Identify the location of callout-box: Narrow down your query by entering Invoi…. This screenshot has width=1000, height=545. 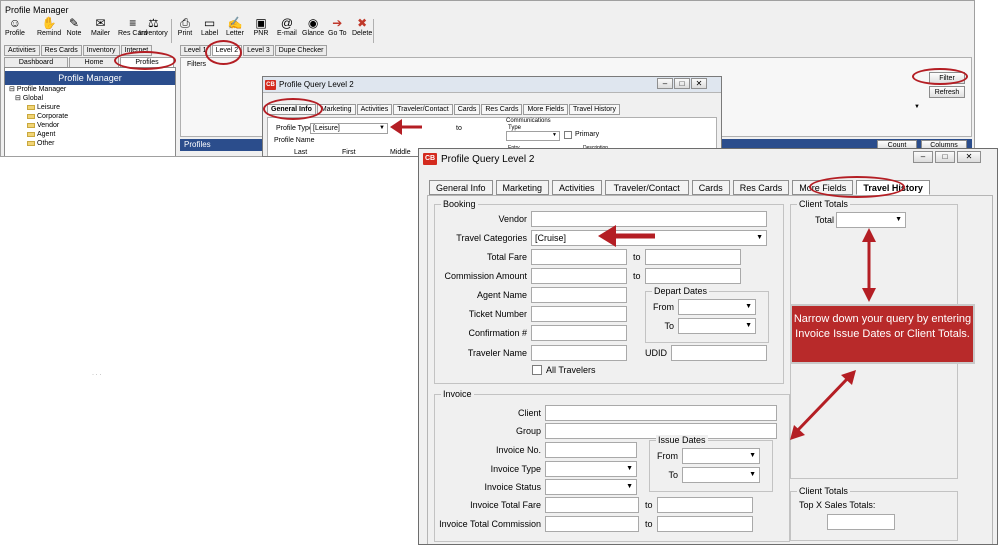
(882, 334).